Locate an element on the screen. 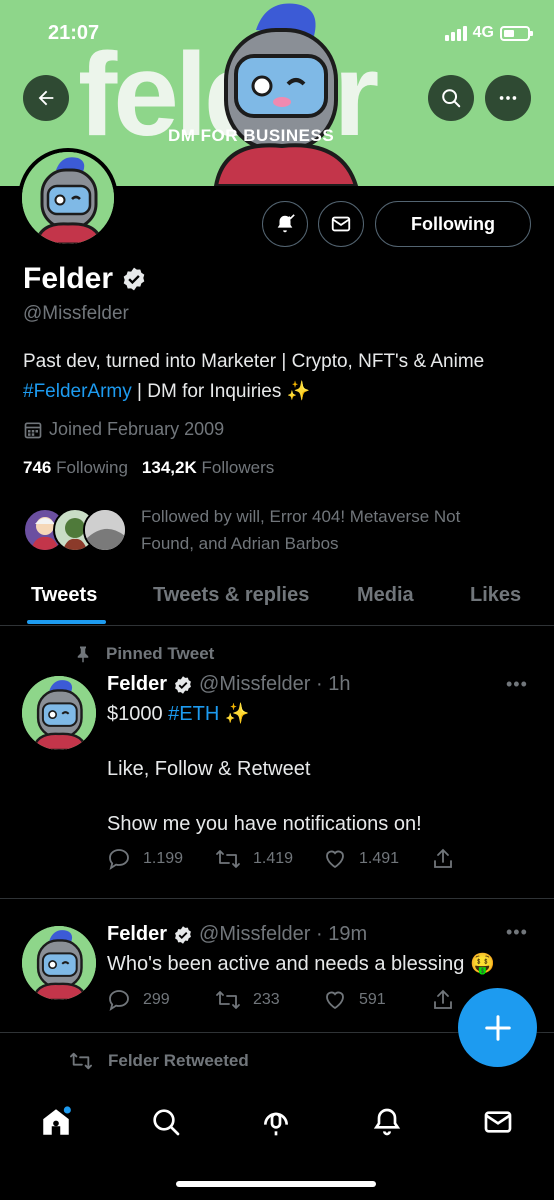 The width and height of the screenshot is (554, 1200). retweet-count: 1.419 is located at coordinates (273, 858).